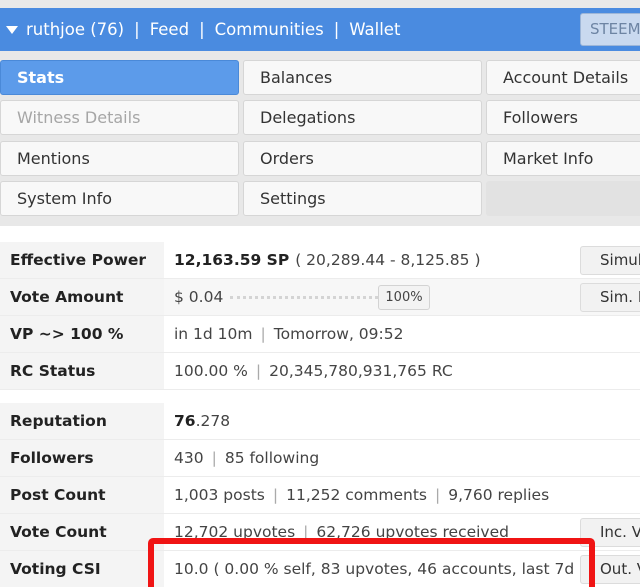  What do you see at coordinates (563, 198) in the screenshot?
I see `menu-empty-cell` at bounding box center [563, 198].